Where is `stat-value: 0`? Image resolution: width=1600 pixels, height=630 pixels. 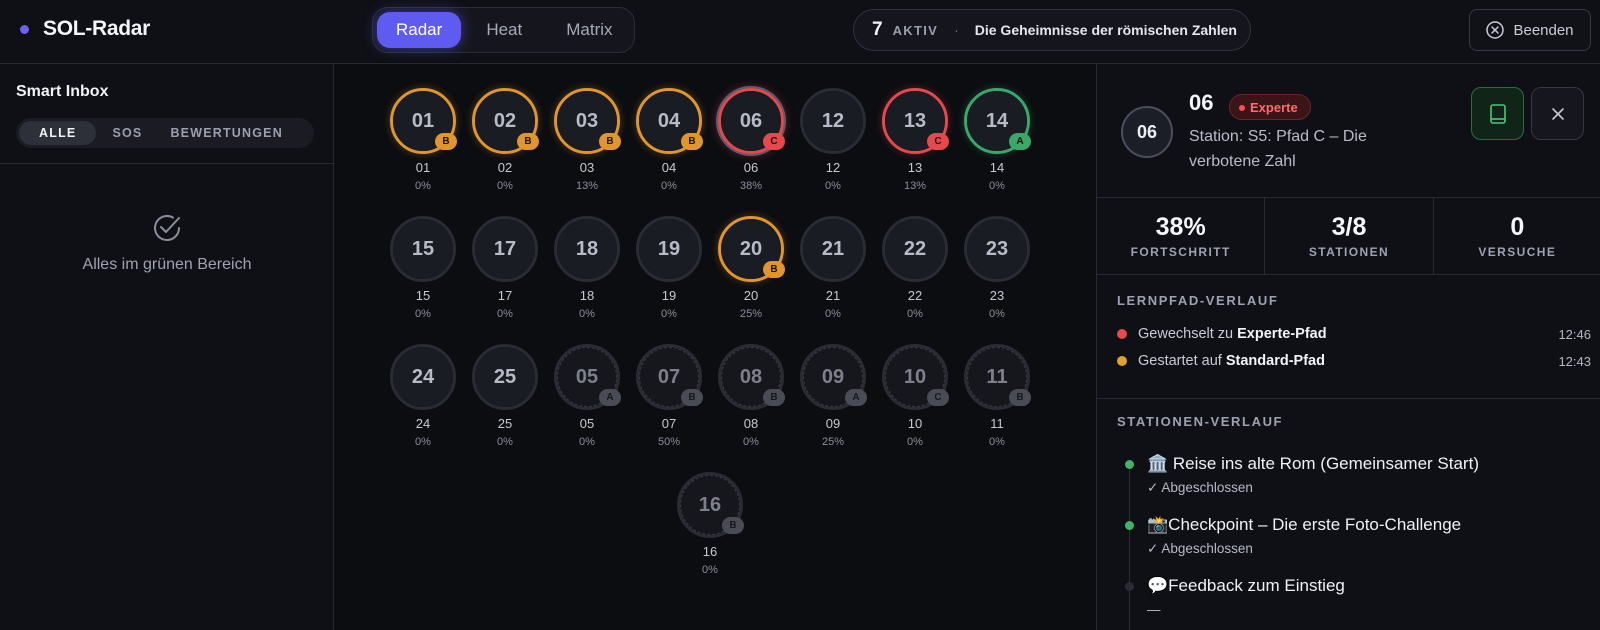 stat-value: 0 is located at coordinates (1517, 227).